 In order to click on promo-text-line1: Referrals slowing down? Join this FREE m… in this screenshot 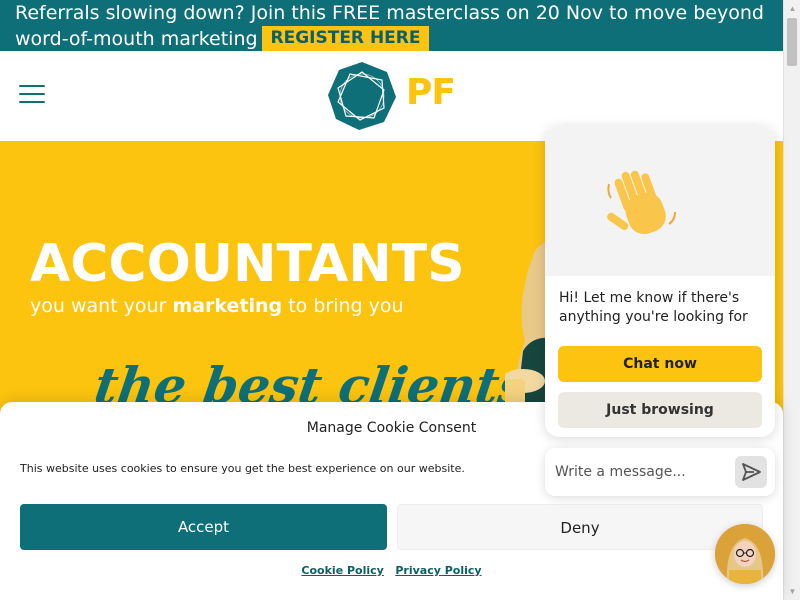, I will do `click(389, 13)`.